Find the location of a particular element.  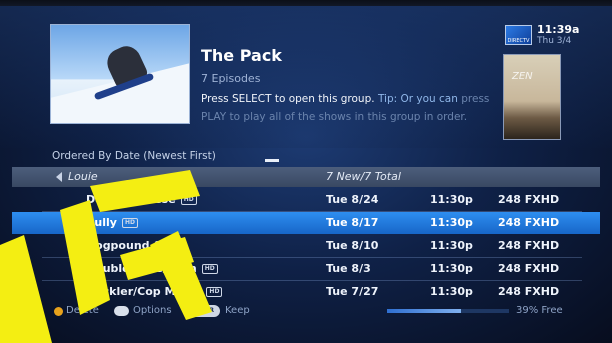

list-item: Bully HD Tue 8/17 11:30p 248 FXHD is located at coordinates (306, 223).